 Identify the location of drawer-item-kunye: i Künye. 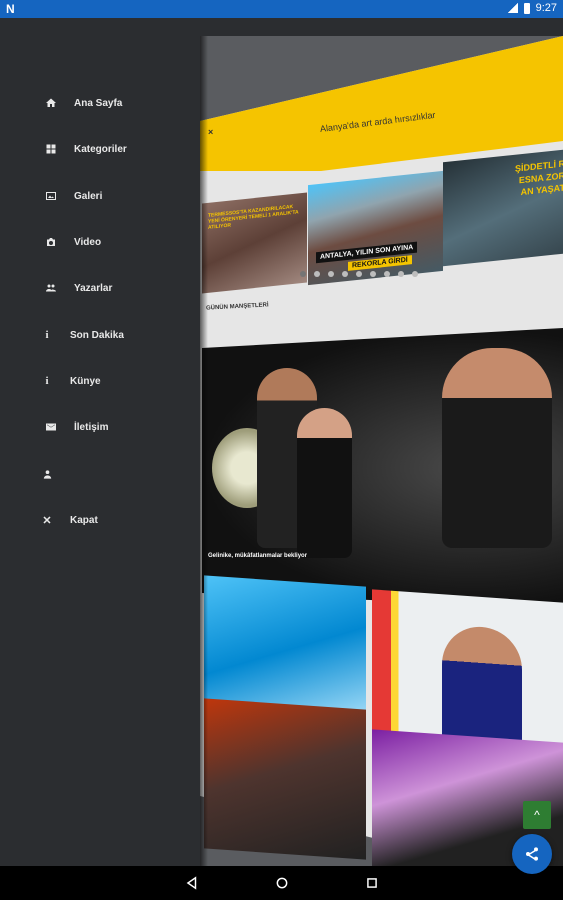
(70, 381).